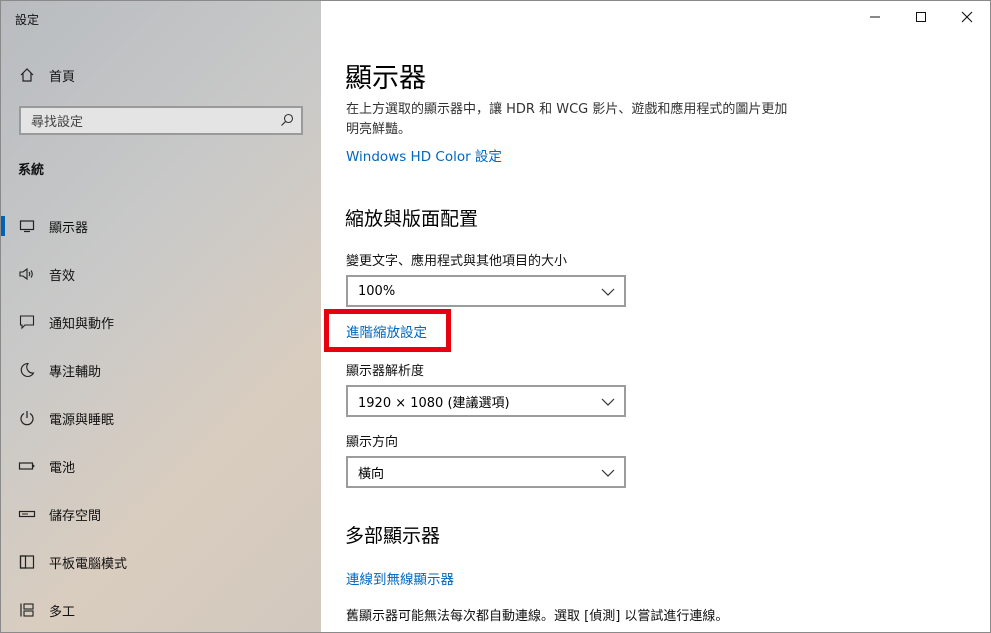  Describe the element at coordinates (82, 420) in the screenshot. I see `sidebar-item-label: 電源與睡眠` at that location.